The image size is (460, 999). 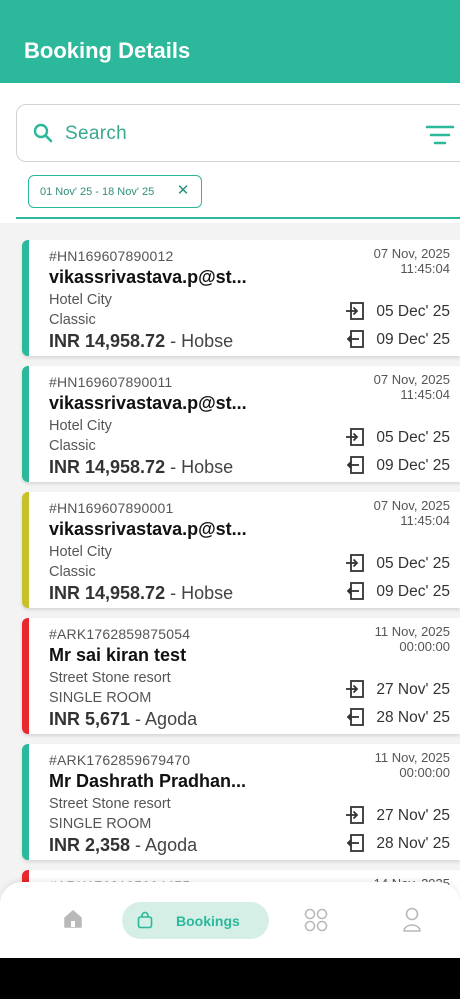 What do you see at coordinates (316, 920) in the screenshot?
I see `apps-grid-icon` at bounding box center [316, 920].